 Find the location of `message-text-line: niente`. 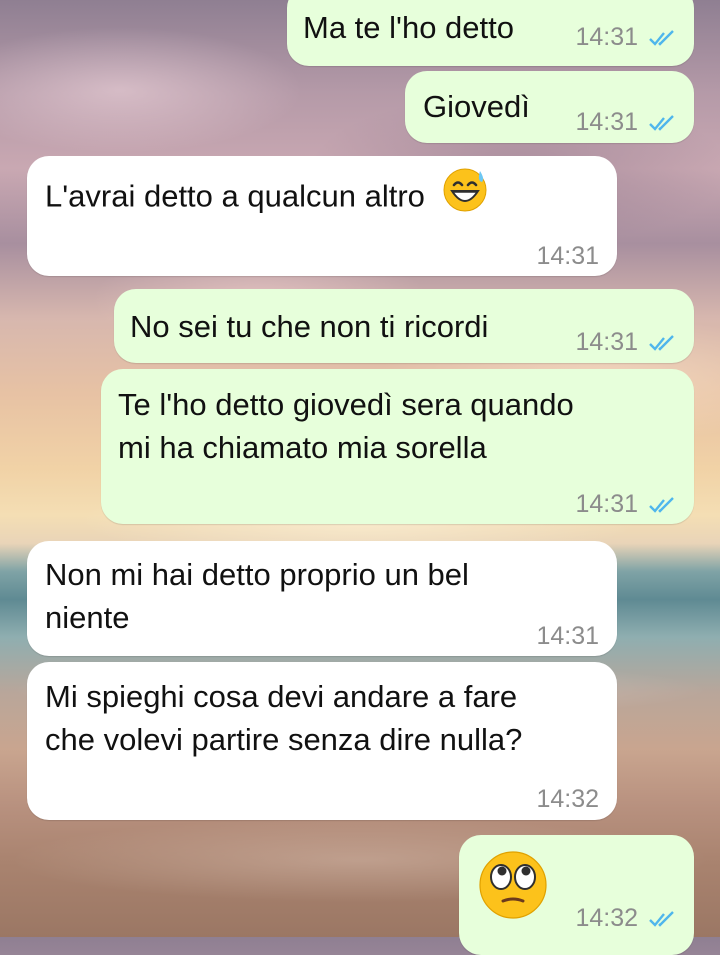

message-text-line: niente is located at coordinates (87, 617).